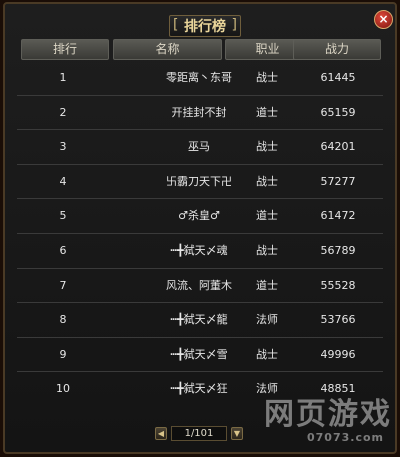 The image size is (400, 457). What do you see at coordinates (328, 414) in the screenshot?
I see `watermark-text: 网页游戏` at bounding box center [328, 414].